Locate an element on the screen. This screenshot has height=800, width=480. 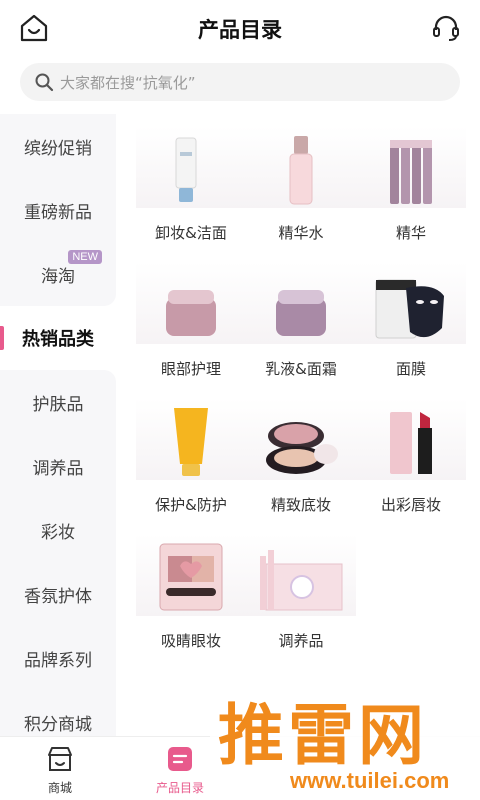
product-label: 精致底妆 is located at coordinates (300, 505).